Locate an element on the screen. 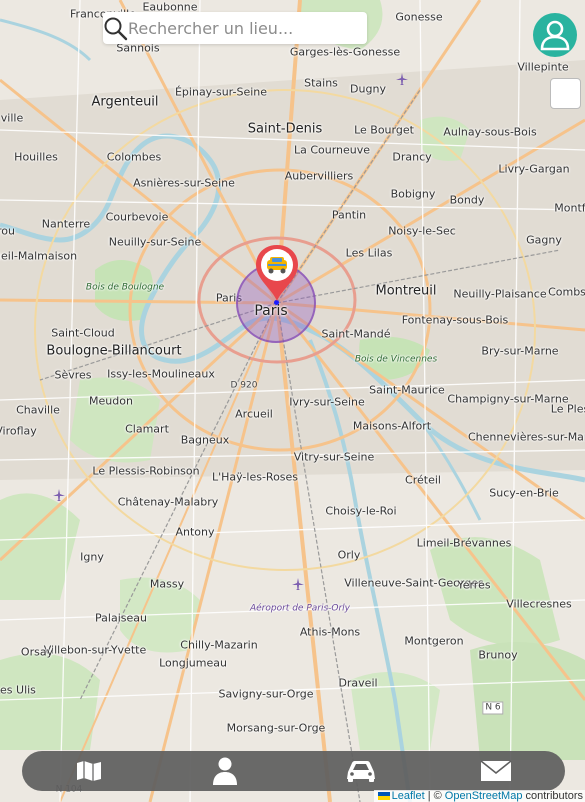 This screenshot has height=802, width=585. nav-mail-button is located at coordinates (496, 771).